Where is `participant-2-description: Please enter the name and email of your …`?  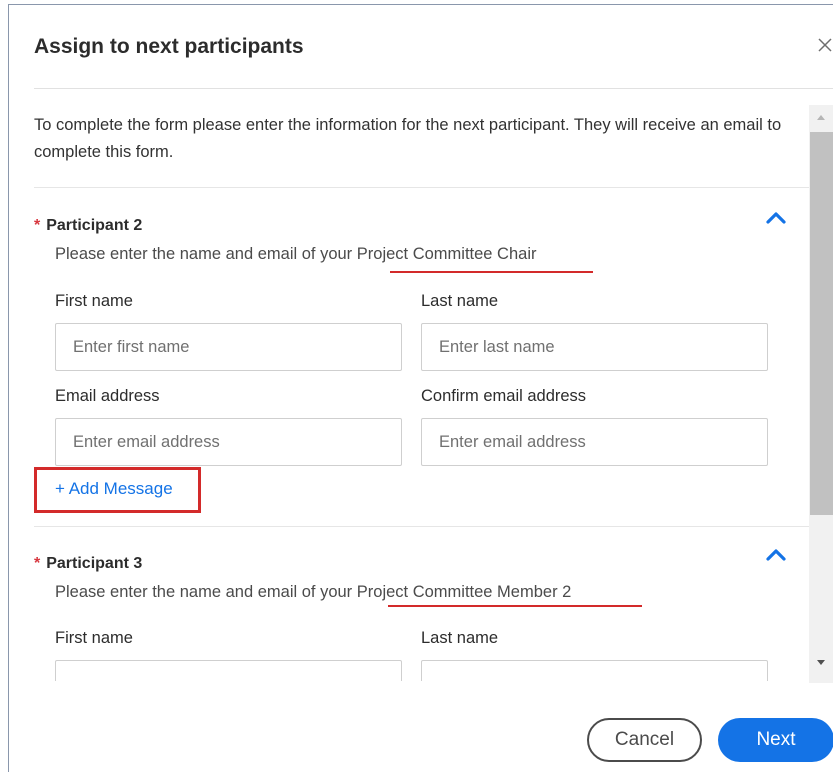 participant-2-description: Please enter the name and email of your … is located at coordinates (296, 254).